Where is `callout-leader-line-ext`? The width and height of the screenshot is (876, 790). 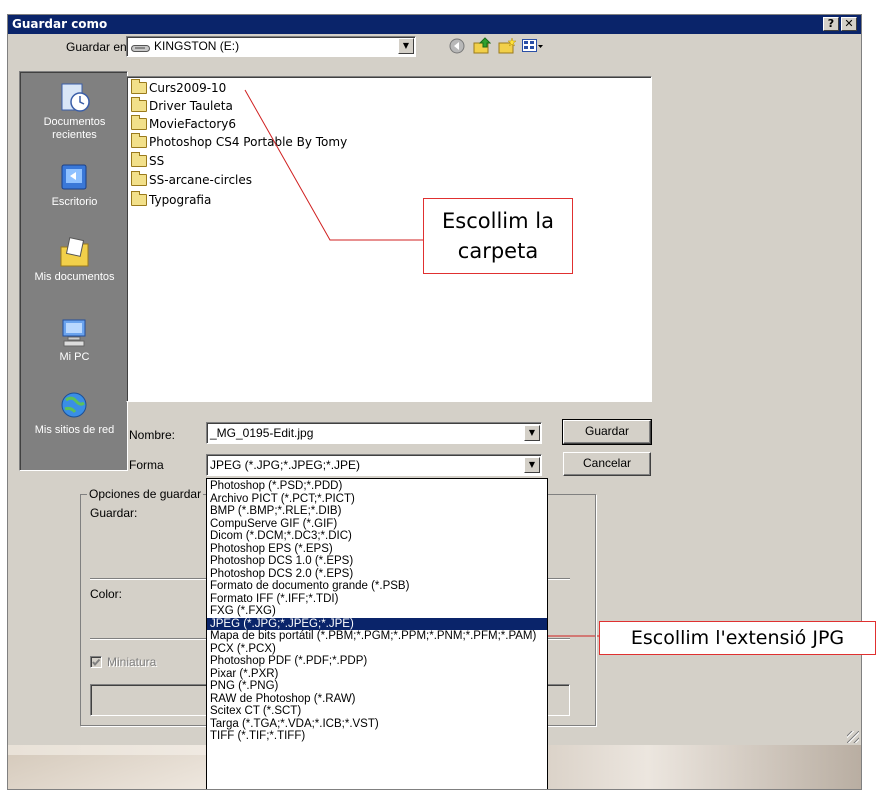
callout-leader-line-ext is located at coordinates (737, 635).